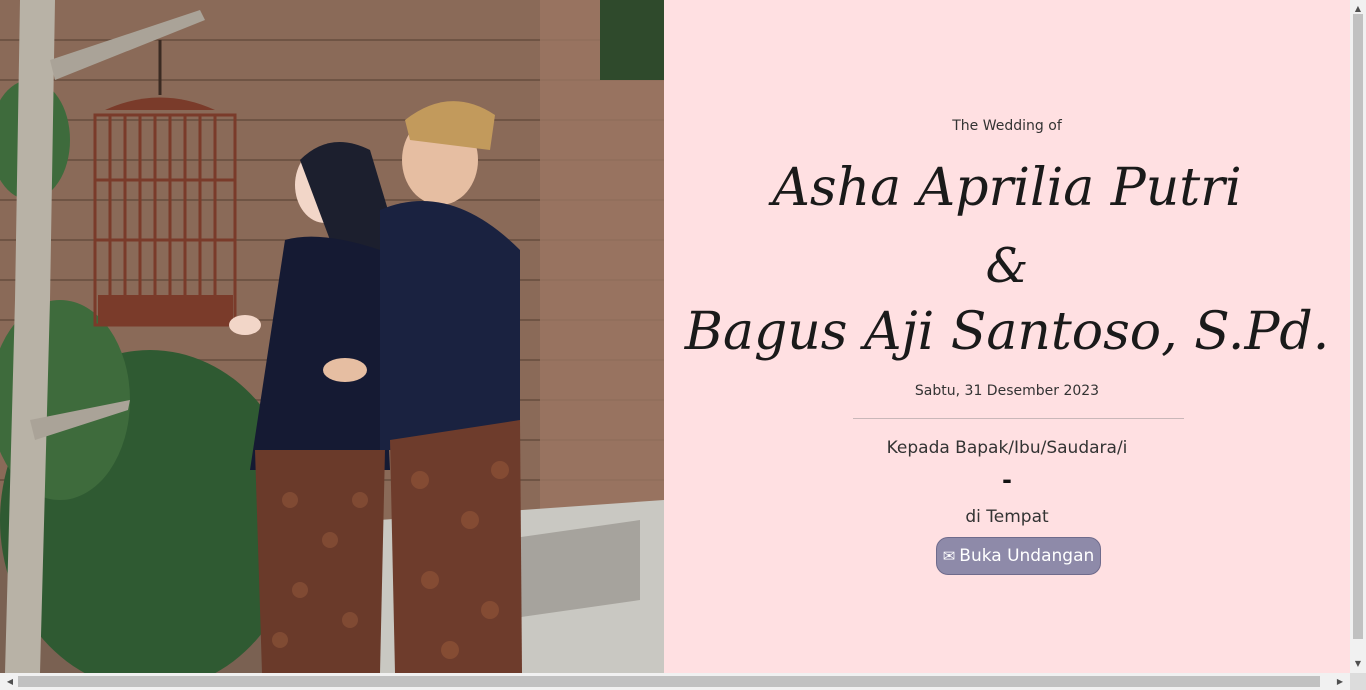 The height and width of the screenshot is (690, 1366). Describe the element at coordinates (1007, 188) in the screenshot. I see `bride-name: Asha Aprilia Putri` at that location.